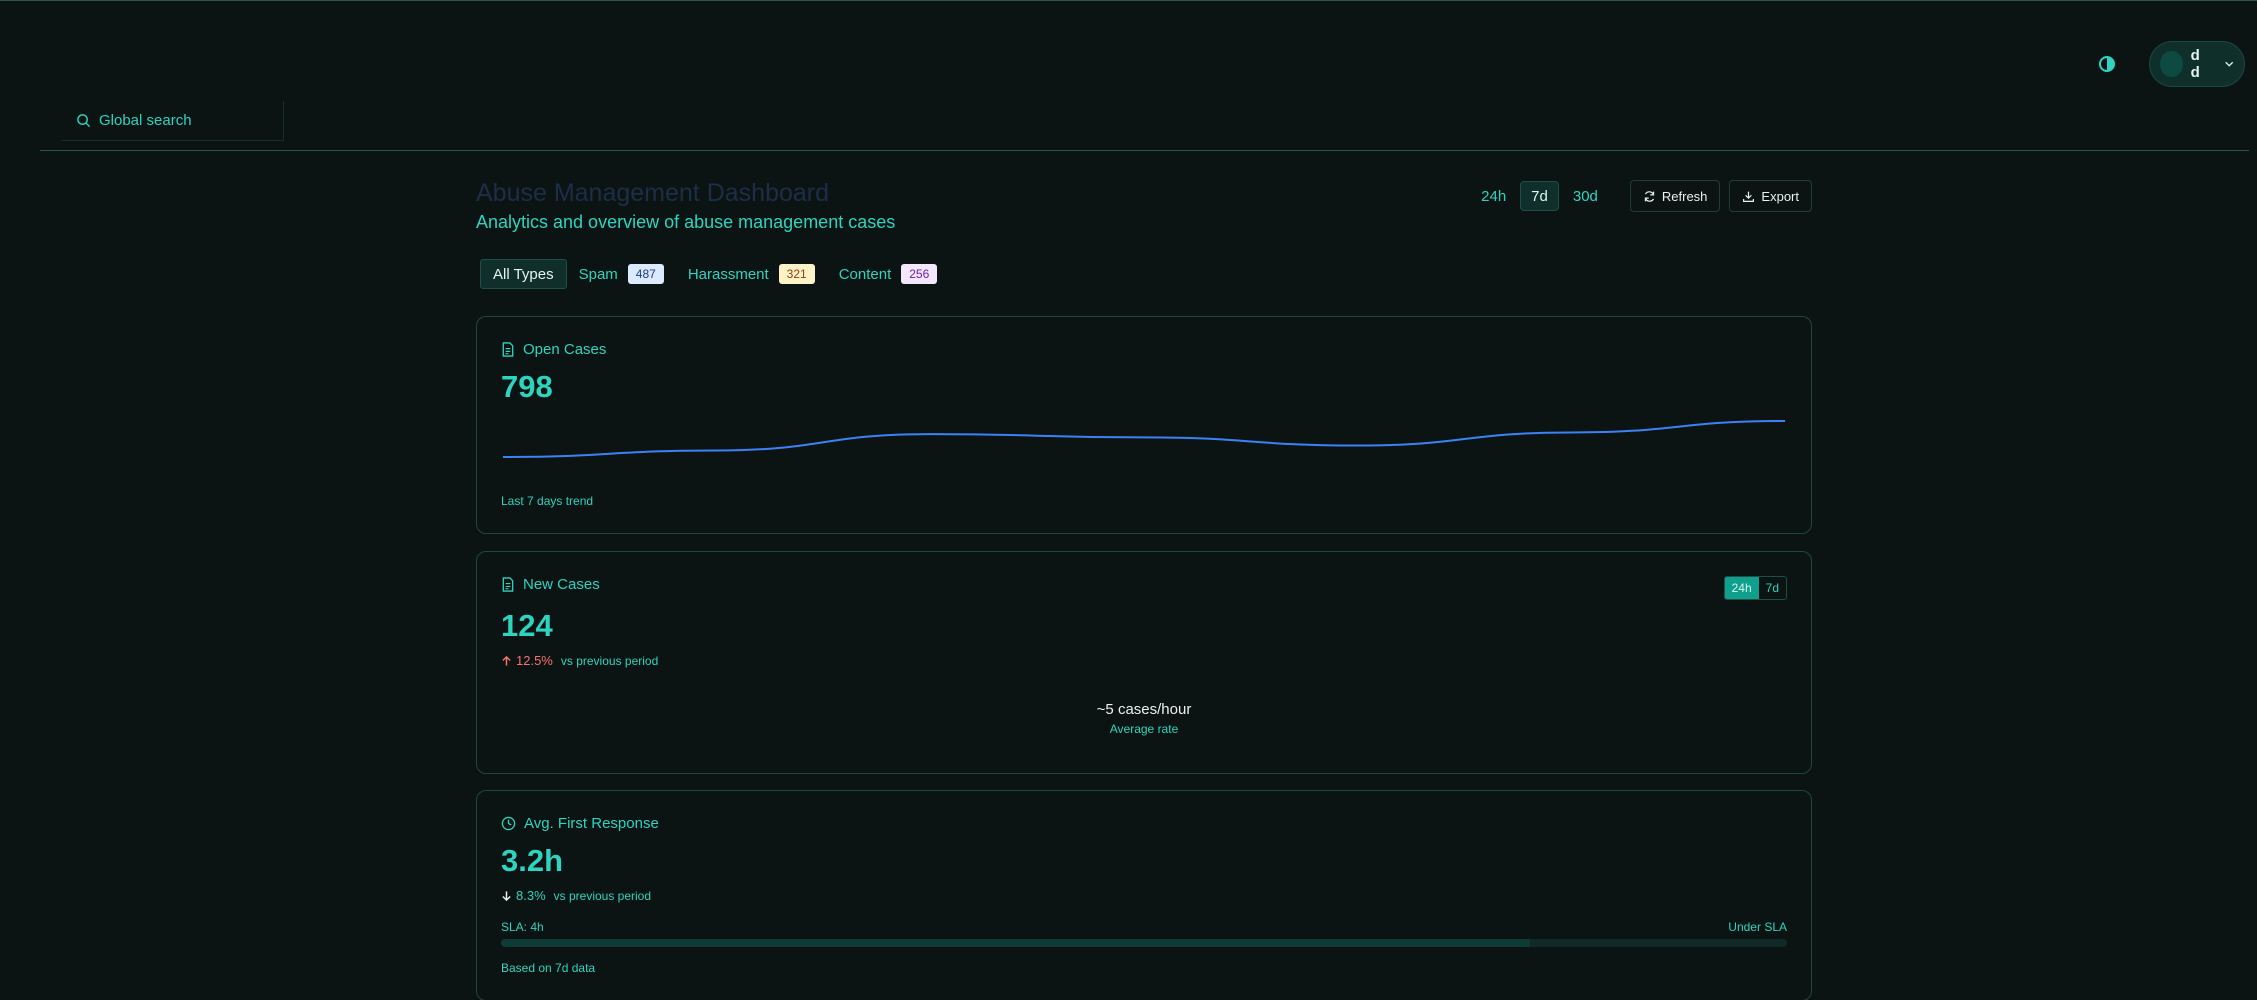  Describe the element at coordinates (2228, 64) in the screenshot. I see `chevron-down-icon` at that location.